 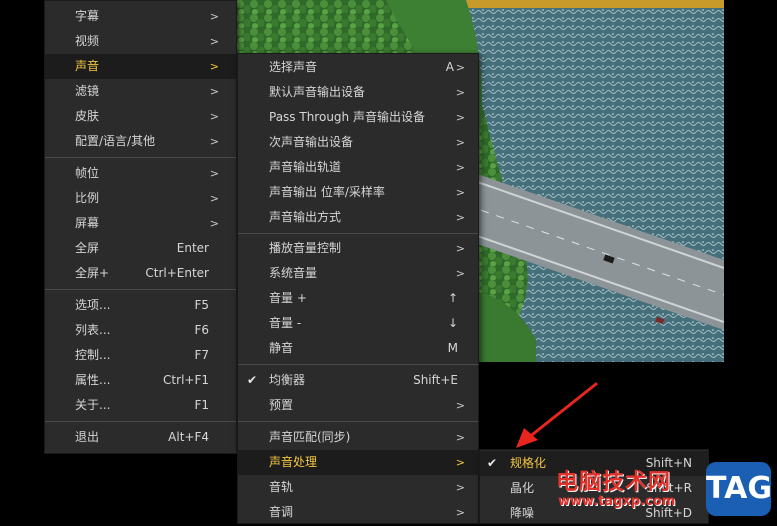 What do you see at coordinates (140, 91) in the screenshot?
I see `menu-item-filter: 滤镜 >` at bounding box center [140, 91].